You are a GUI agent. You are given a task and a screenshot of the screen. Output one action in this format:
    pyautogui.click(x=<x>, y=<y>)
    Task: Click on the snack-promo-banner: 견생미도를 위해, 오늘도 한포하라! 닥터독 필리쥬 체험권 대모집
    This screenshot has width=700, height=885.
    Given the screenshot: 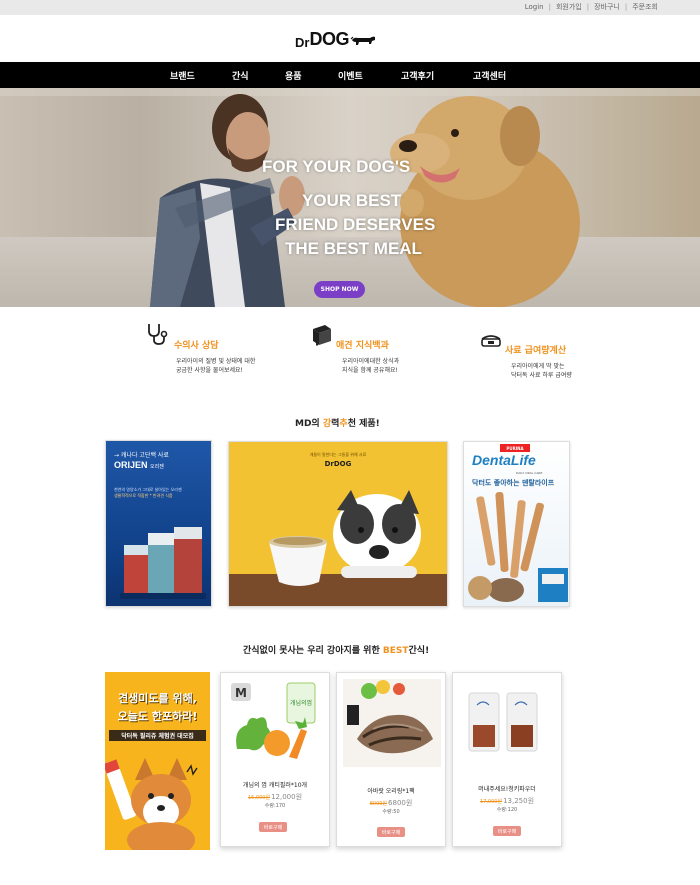 What is the action you would take?
    pyautogui.click(x=157, y=761)
    